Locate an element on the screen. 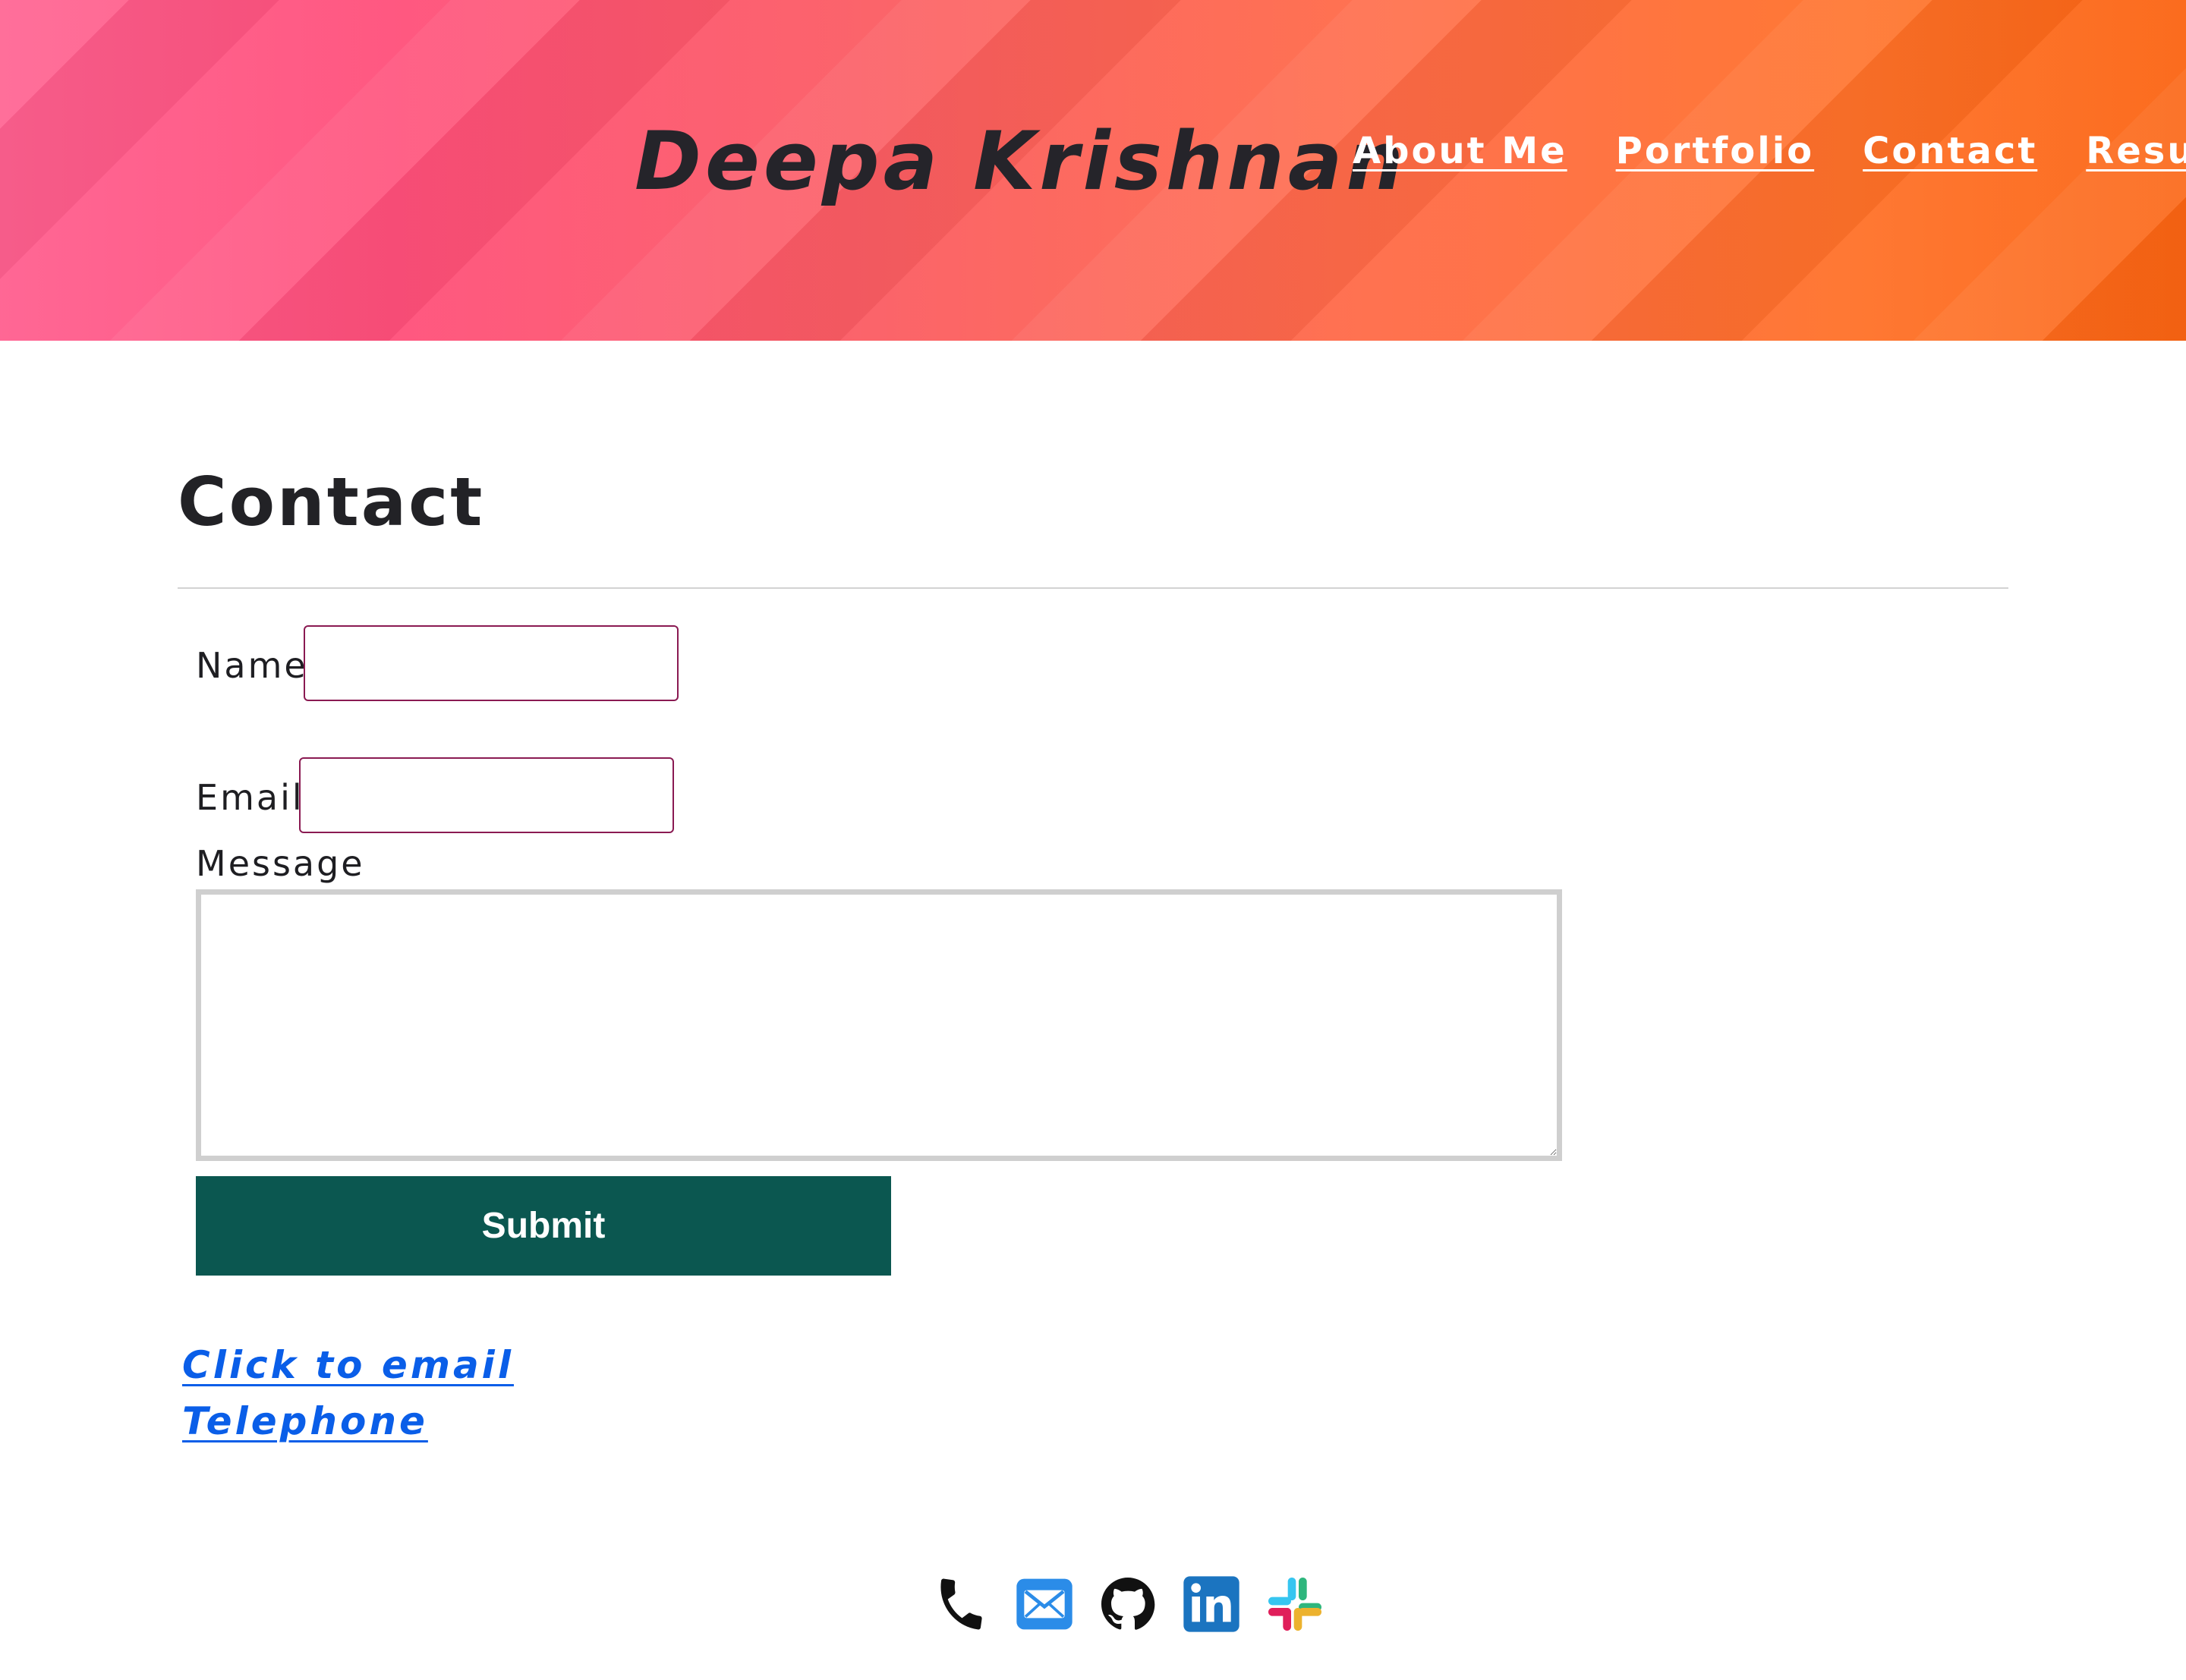 The image size is (2186, 1680). nav-link-contact: Contact is located at coordinates (1950, 151).